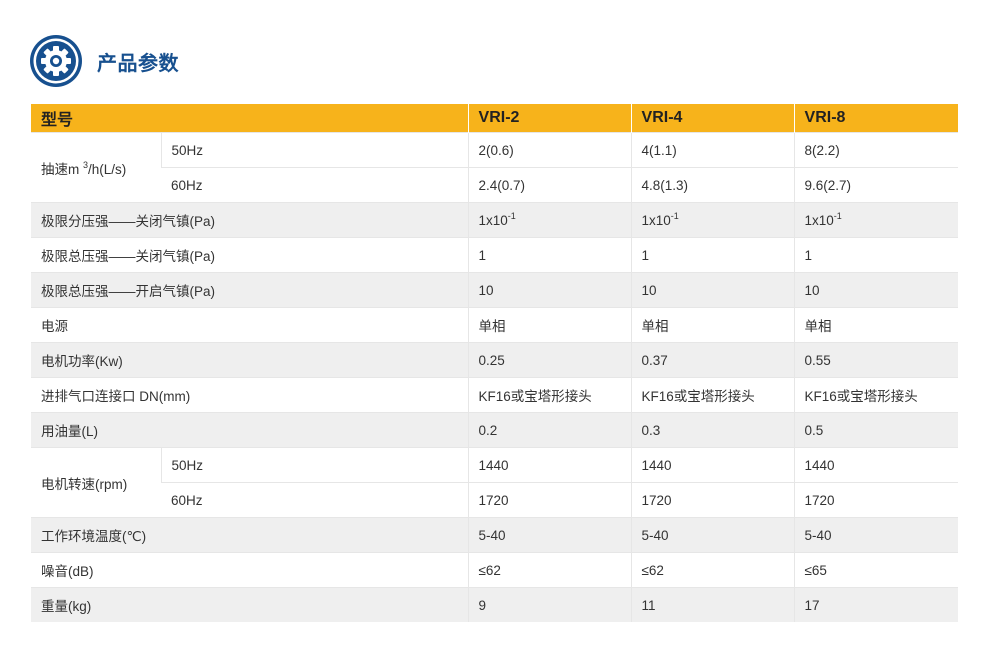 The image size is (988, 654). I want to click on row-label: 电机功率(Kw), so click(250, 360).